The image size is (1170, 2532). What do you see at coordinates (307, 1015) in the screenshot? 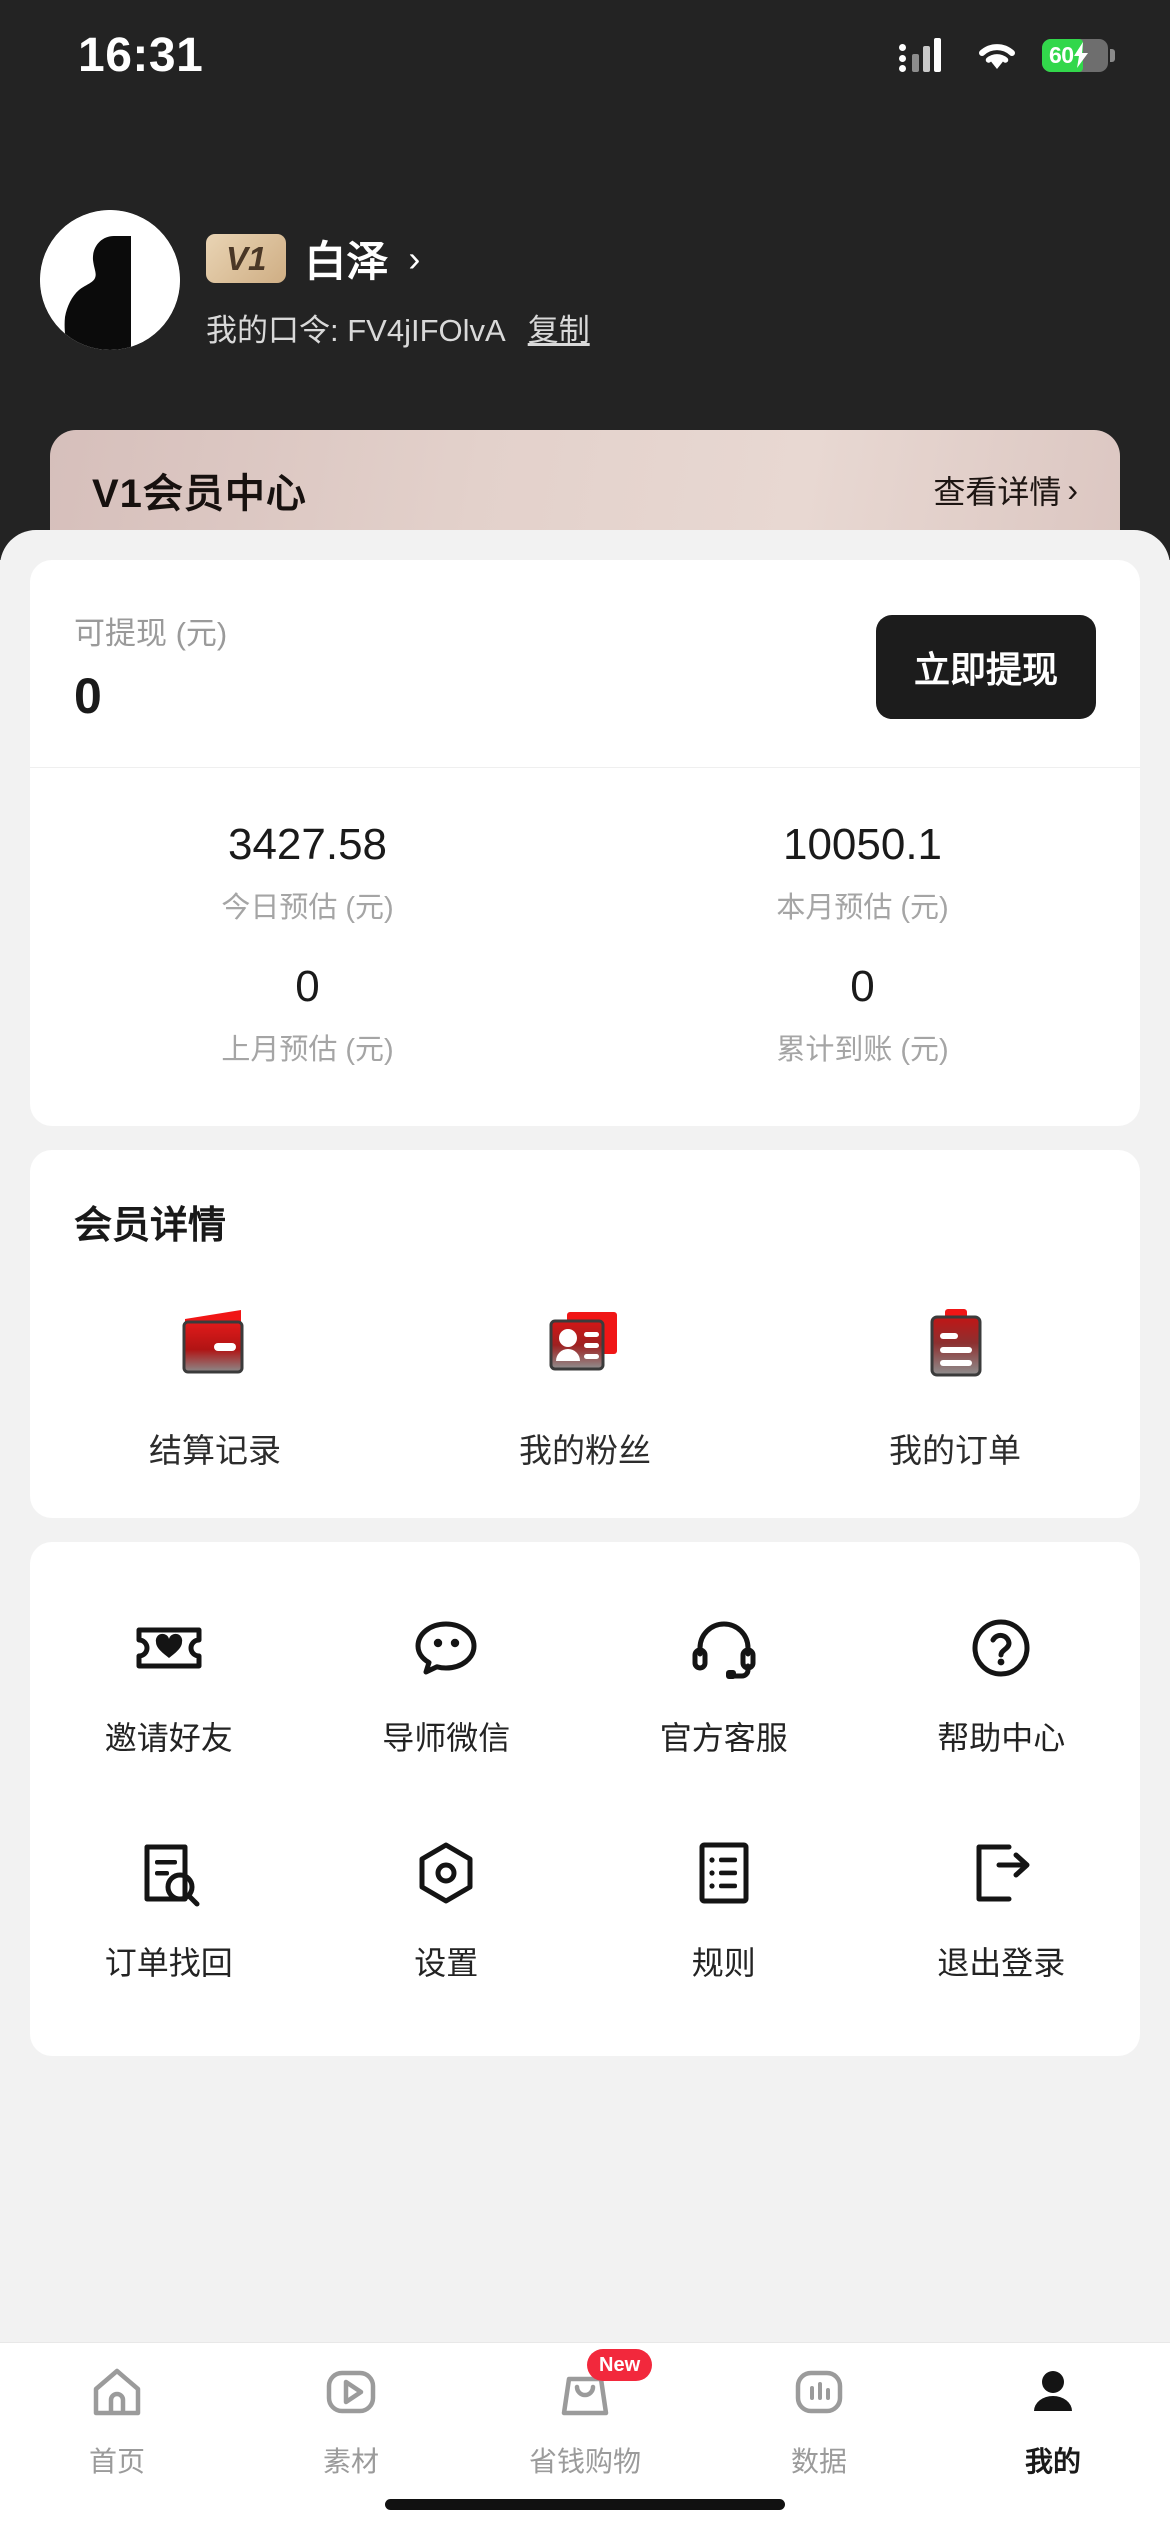
I see `stat-item: 0 上月预估 (元)` at bounding box center [307, 1015].